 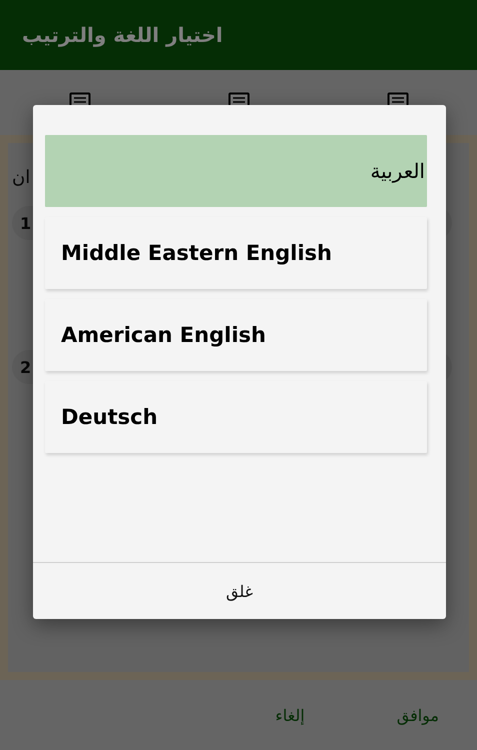 I want to click on close-button: غلق, so click(x=239, y=590).